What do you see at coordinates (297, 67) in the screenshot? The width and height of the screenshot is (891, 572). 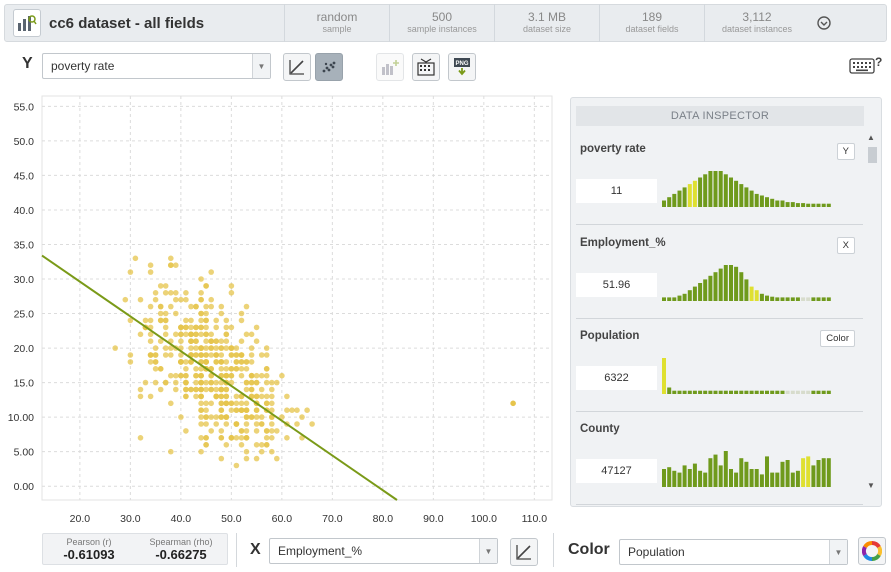 I see `trendline-toggle-button` at bounding box center [297, 67].